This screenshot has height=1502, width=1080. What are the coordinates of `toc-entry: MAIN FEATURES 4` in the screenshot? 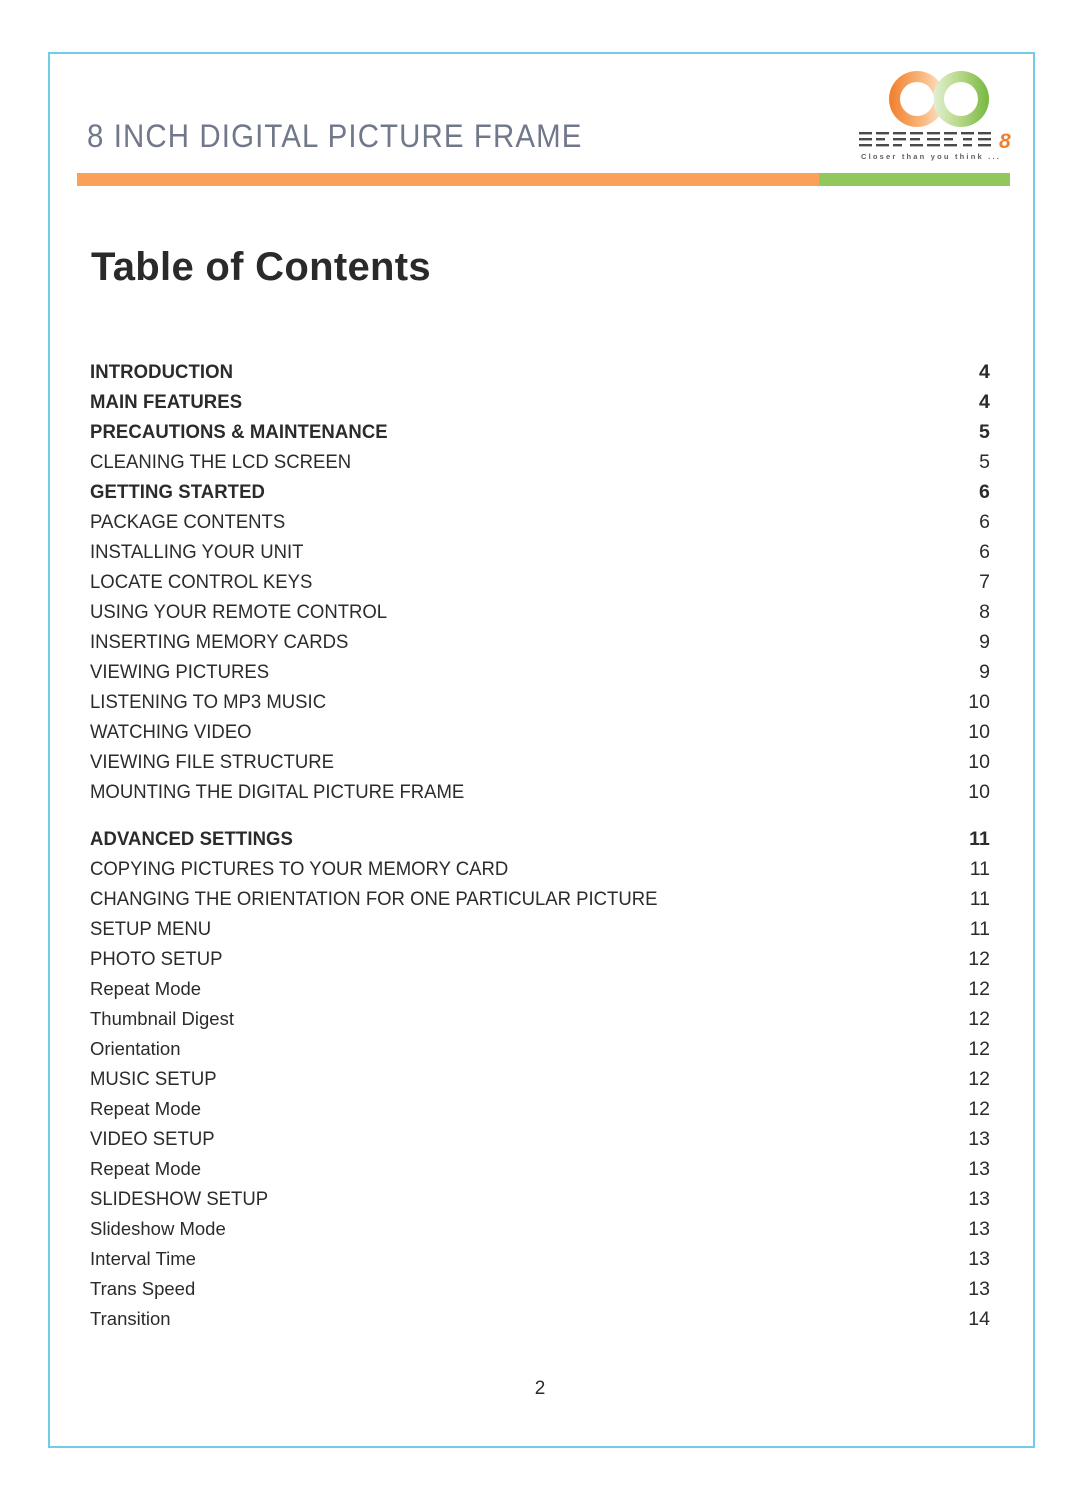 It's located at (540, 402).